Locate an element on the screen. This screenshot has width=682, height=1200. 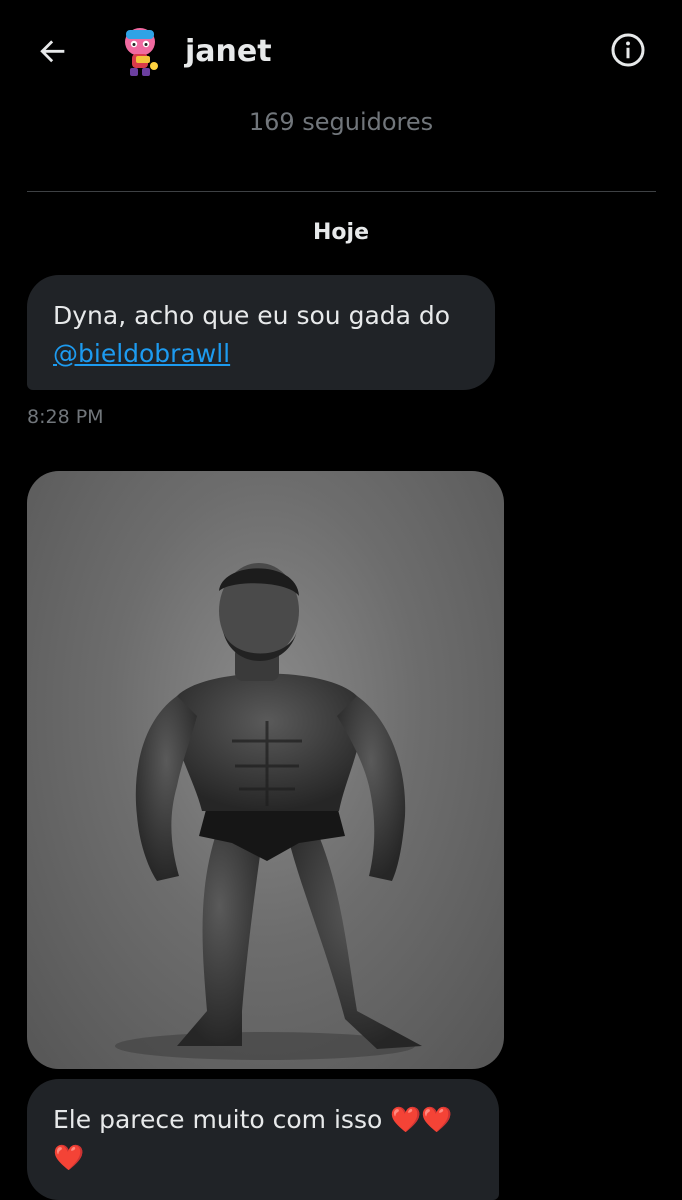
arrow-left-icon is located at coordinates (52, 51).